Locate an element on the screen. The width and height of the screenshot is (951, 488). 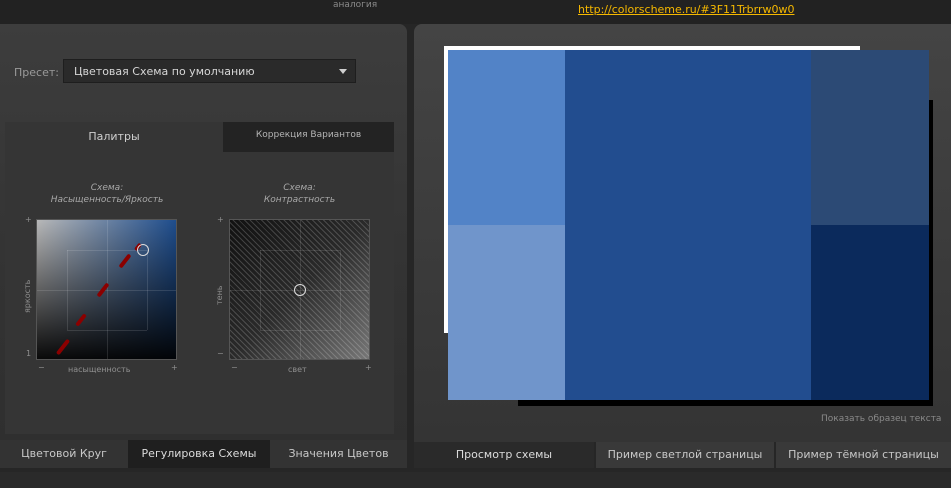
preset-dropdown: Цветовая Схема по умолчанию is located at coordinates (209, 71).